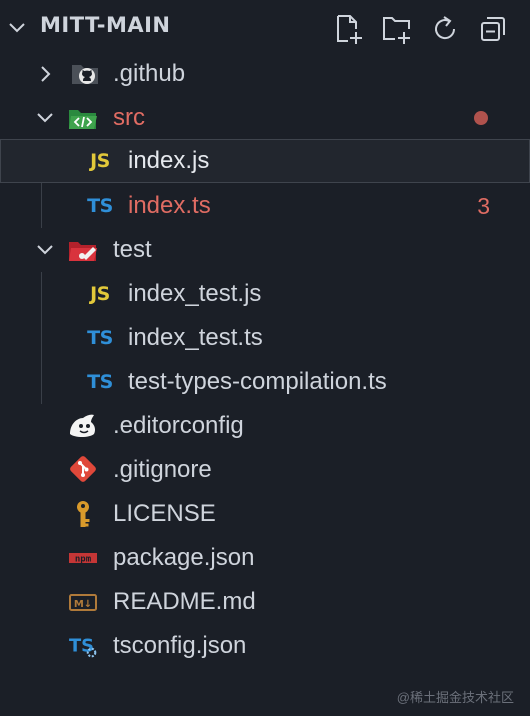  What do you see at coordinates (349, 29) in the screenshot?
I see `new-file-icon` at bounding box center [349, 29].